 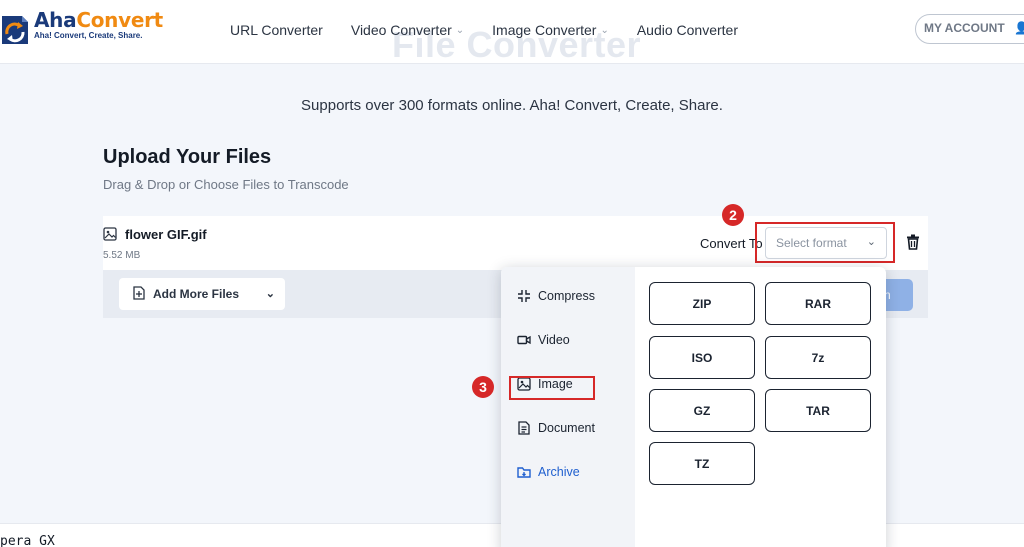 I want to click on format-option-iso: ISO, so click(x=702, y=357).